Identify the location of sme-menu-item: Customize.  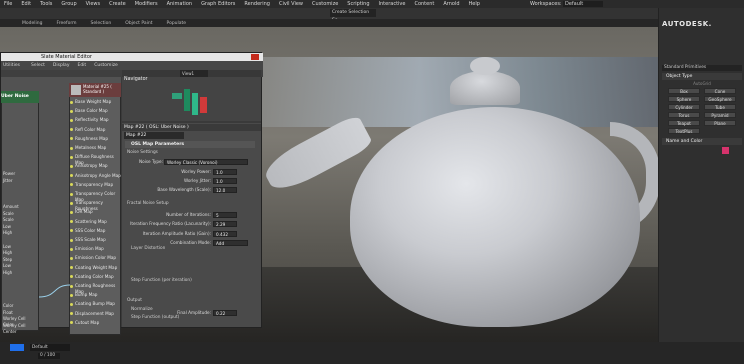
(106, 65).